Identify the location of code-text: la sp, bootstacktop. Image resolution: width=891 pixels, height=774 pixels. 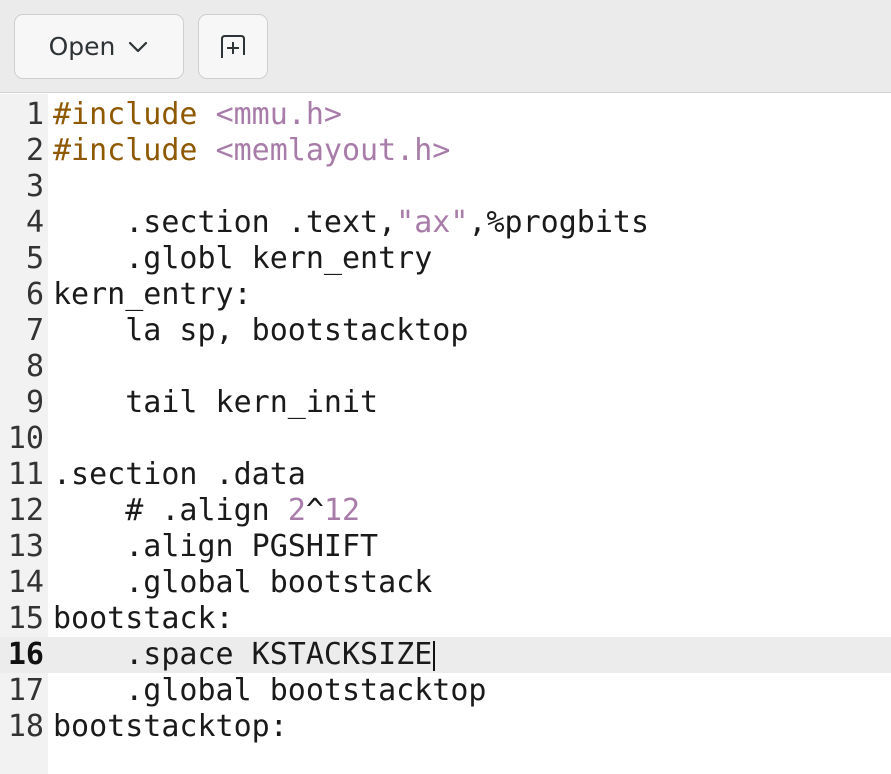
(260, 331).